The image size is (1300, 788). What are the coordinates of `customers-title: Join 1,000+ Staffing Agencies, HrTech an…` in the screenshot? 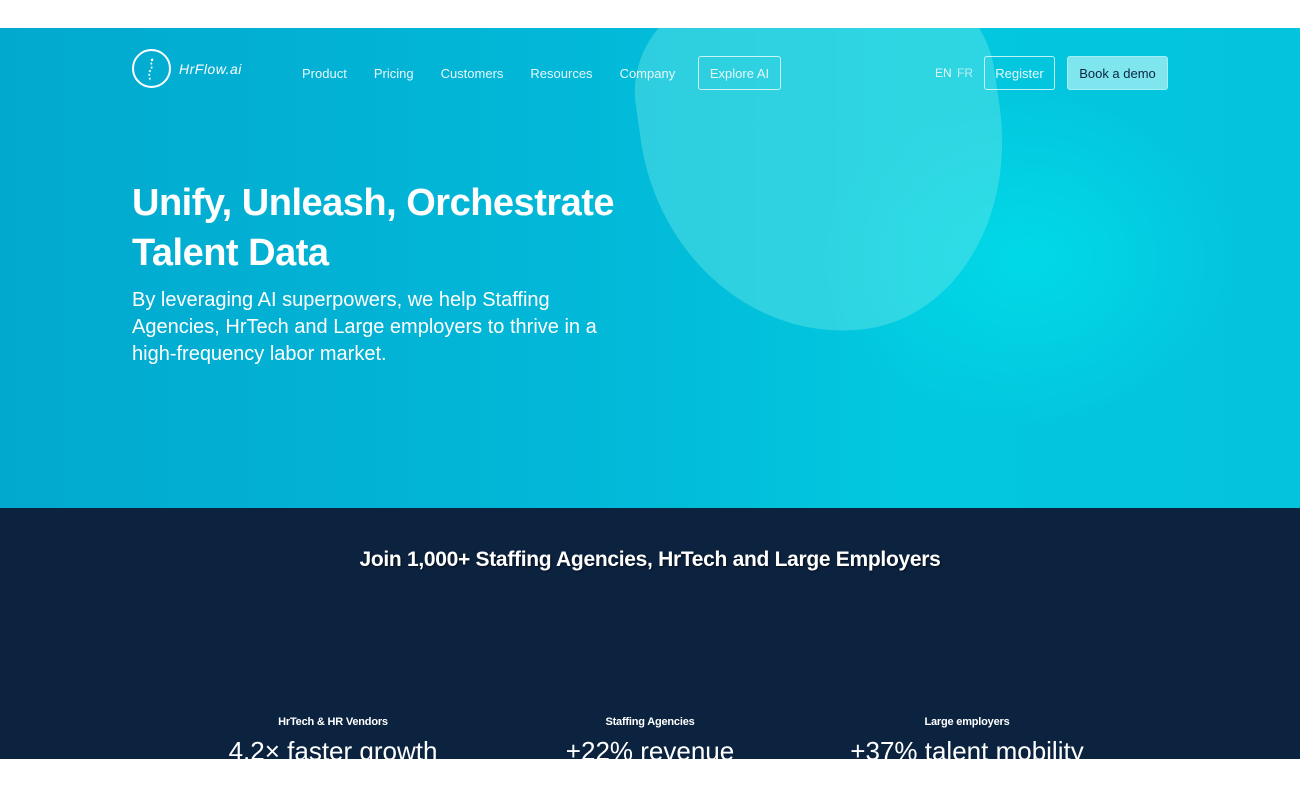 It's located at (650, 559).